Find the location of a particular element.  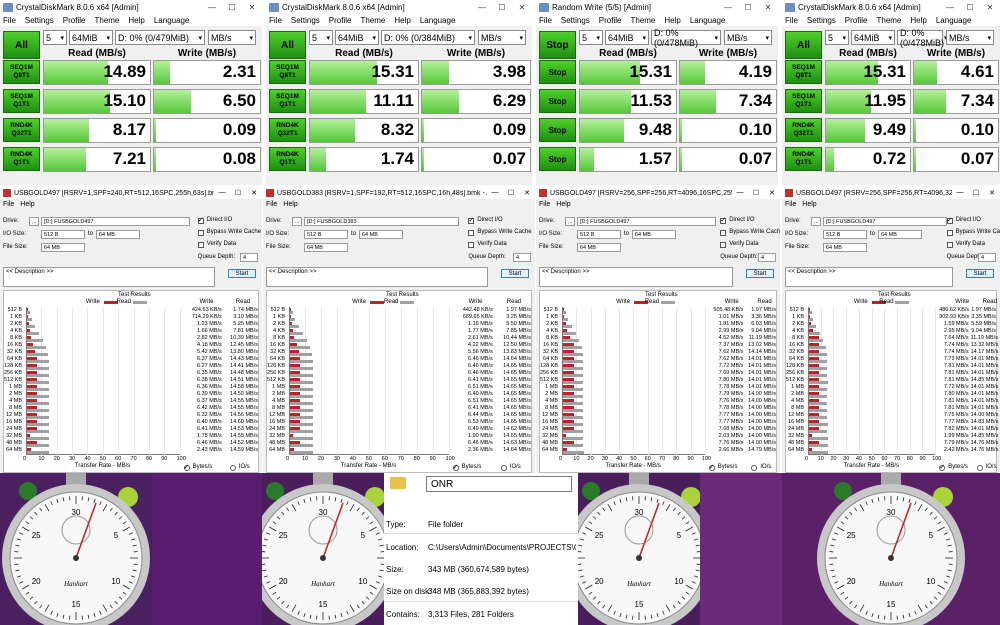

test-button: RND4K Q32T1 is located at coordinates (21, 130).